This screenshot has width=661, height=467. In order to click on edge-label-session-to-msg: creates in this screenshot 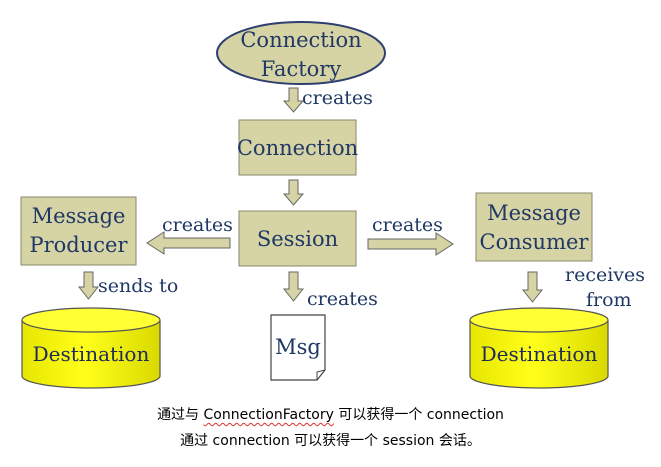, I will do `click(342, 299)`.